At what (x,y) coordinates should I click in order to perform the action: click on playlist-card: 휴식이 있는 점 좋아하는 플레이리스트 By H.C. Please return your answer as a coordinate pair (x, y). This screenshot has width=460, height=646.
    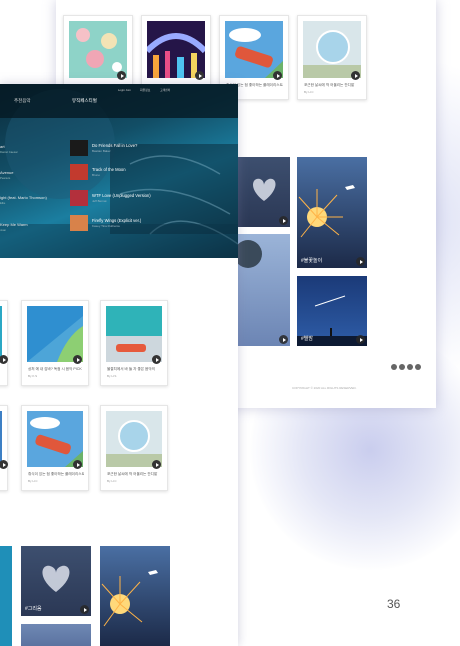
    Looking at the image, I should click on (55, 448).